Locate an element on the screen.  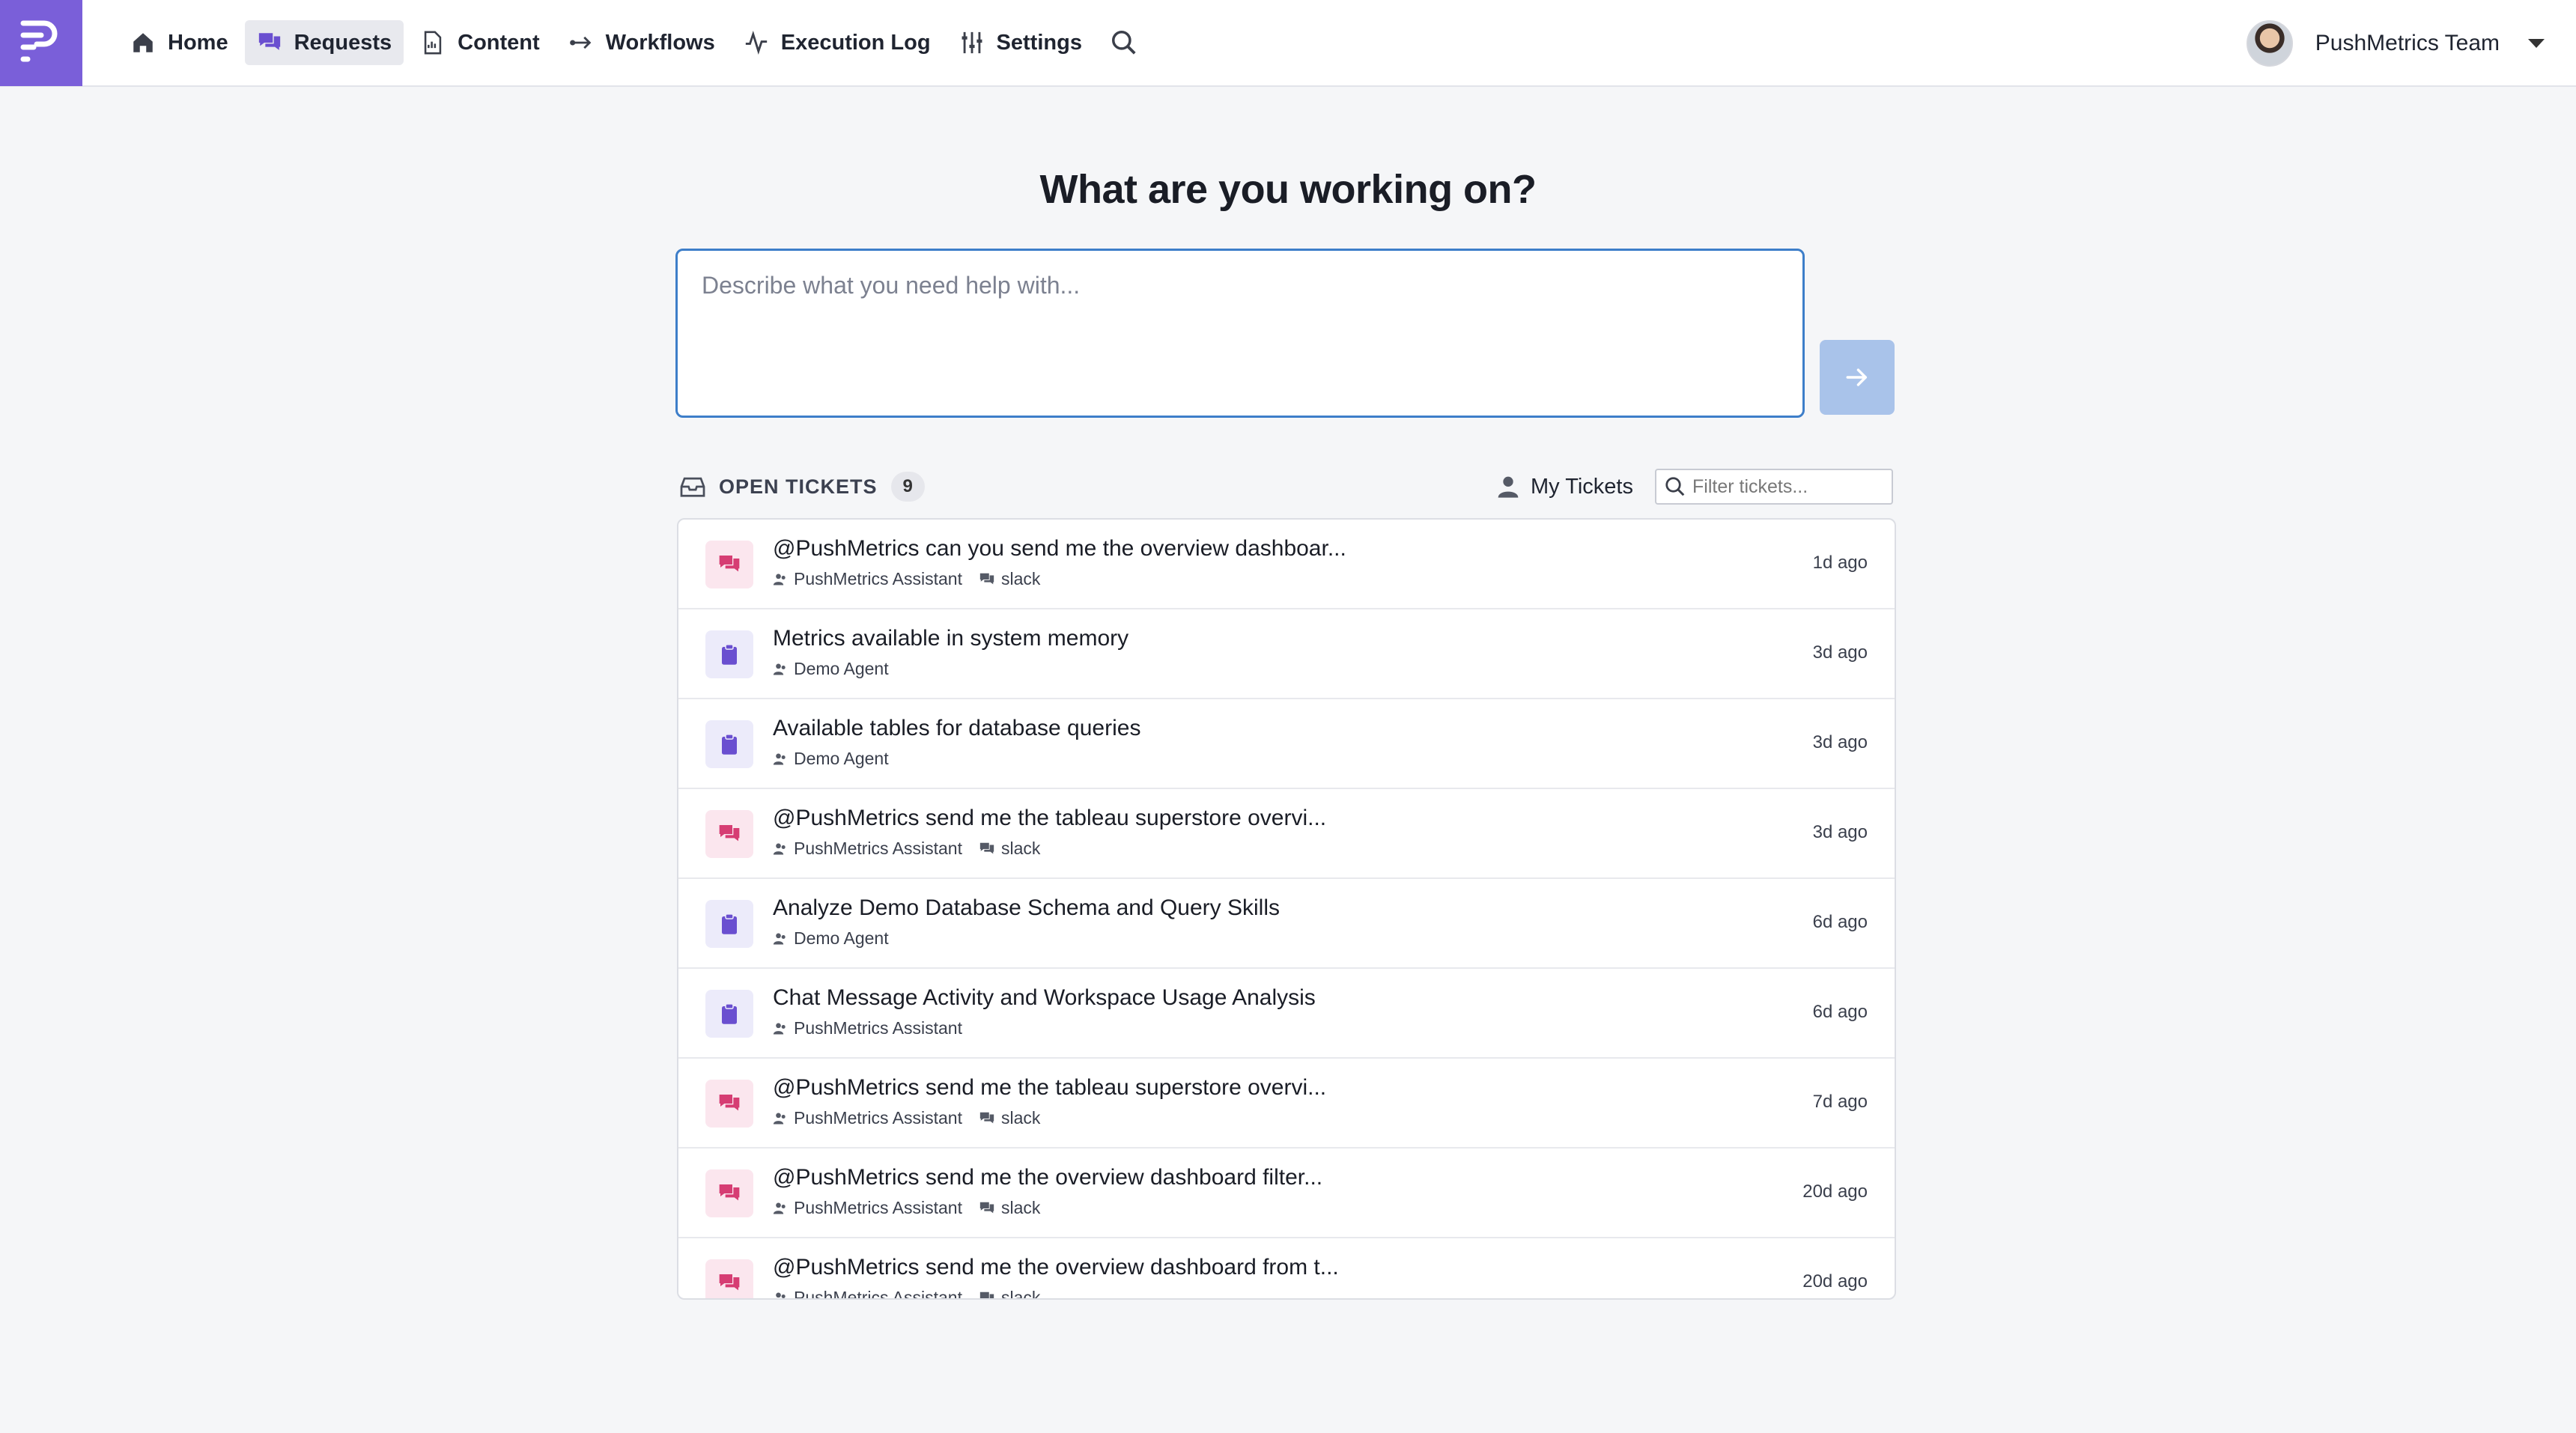
my-tickets-toggle: My Tickets is located at coordinates (1564, 487).